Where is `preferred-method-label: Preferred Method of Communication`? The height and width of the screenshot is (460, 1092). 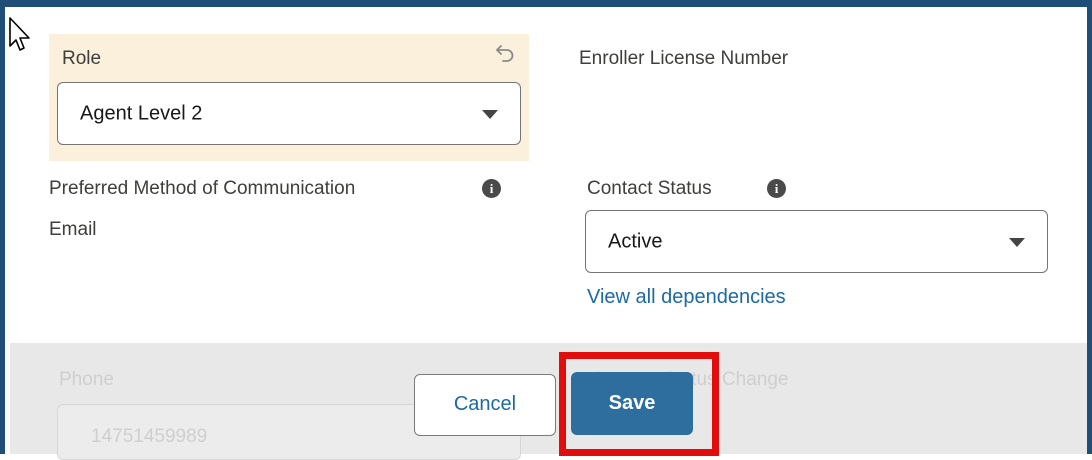
preferred-method-label: Preferred Method of Communication is located at coordinates (202, 188).